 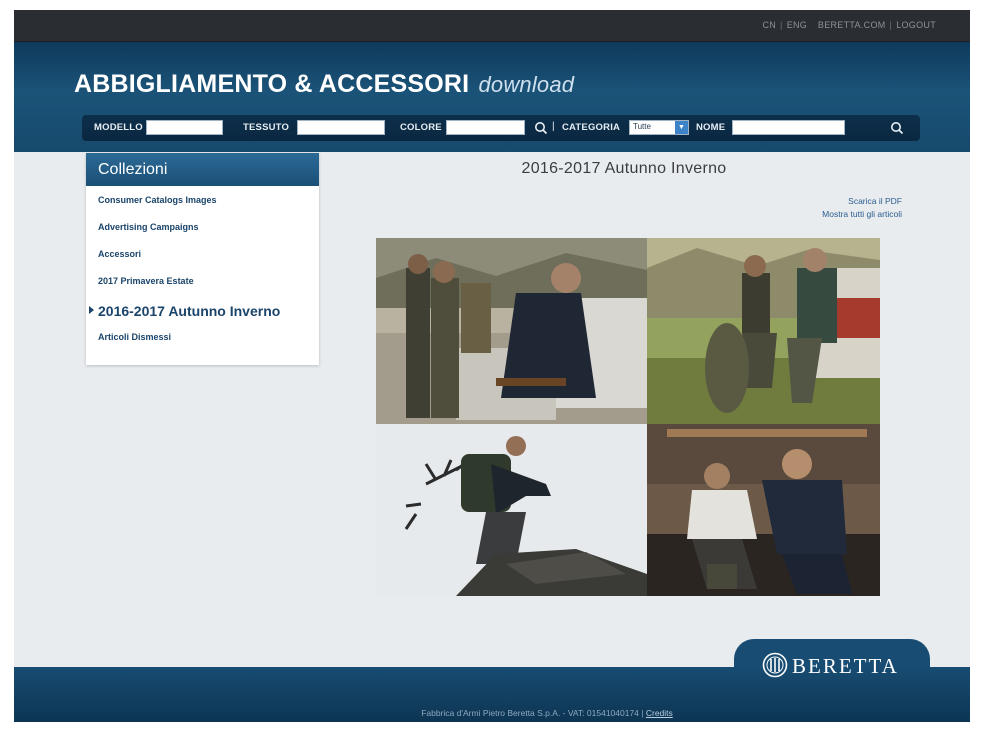 I want to click on sidebar-heading: Collezioni, so click(x=202, y=169).